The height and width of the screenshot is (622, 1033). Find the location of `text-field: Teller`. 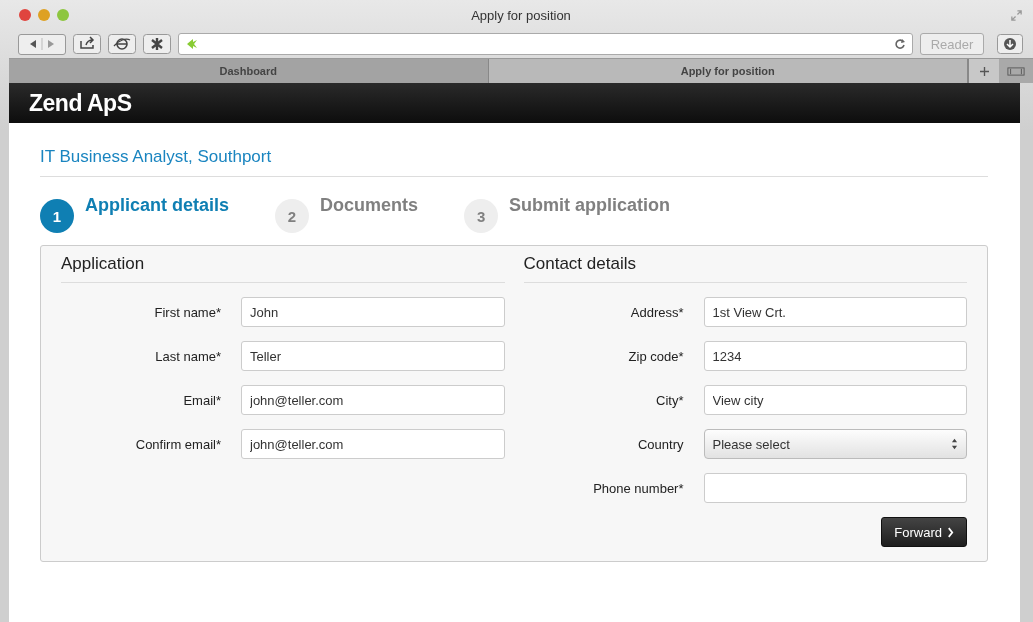

text-field: Teller is located at coordinates (373, 356).